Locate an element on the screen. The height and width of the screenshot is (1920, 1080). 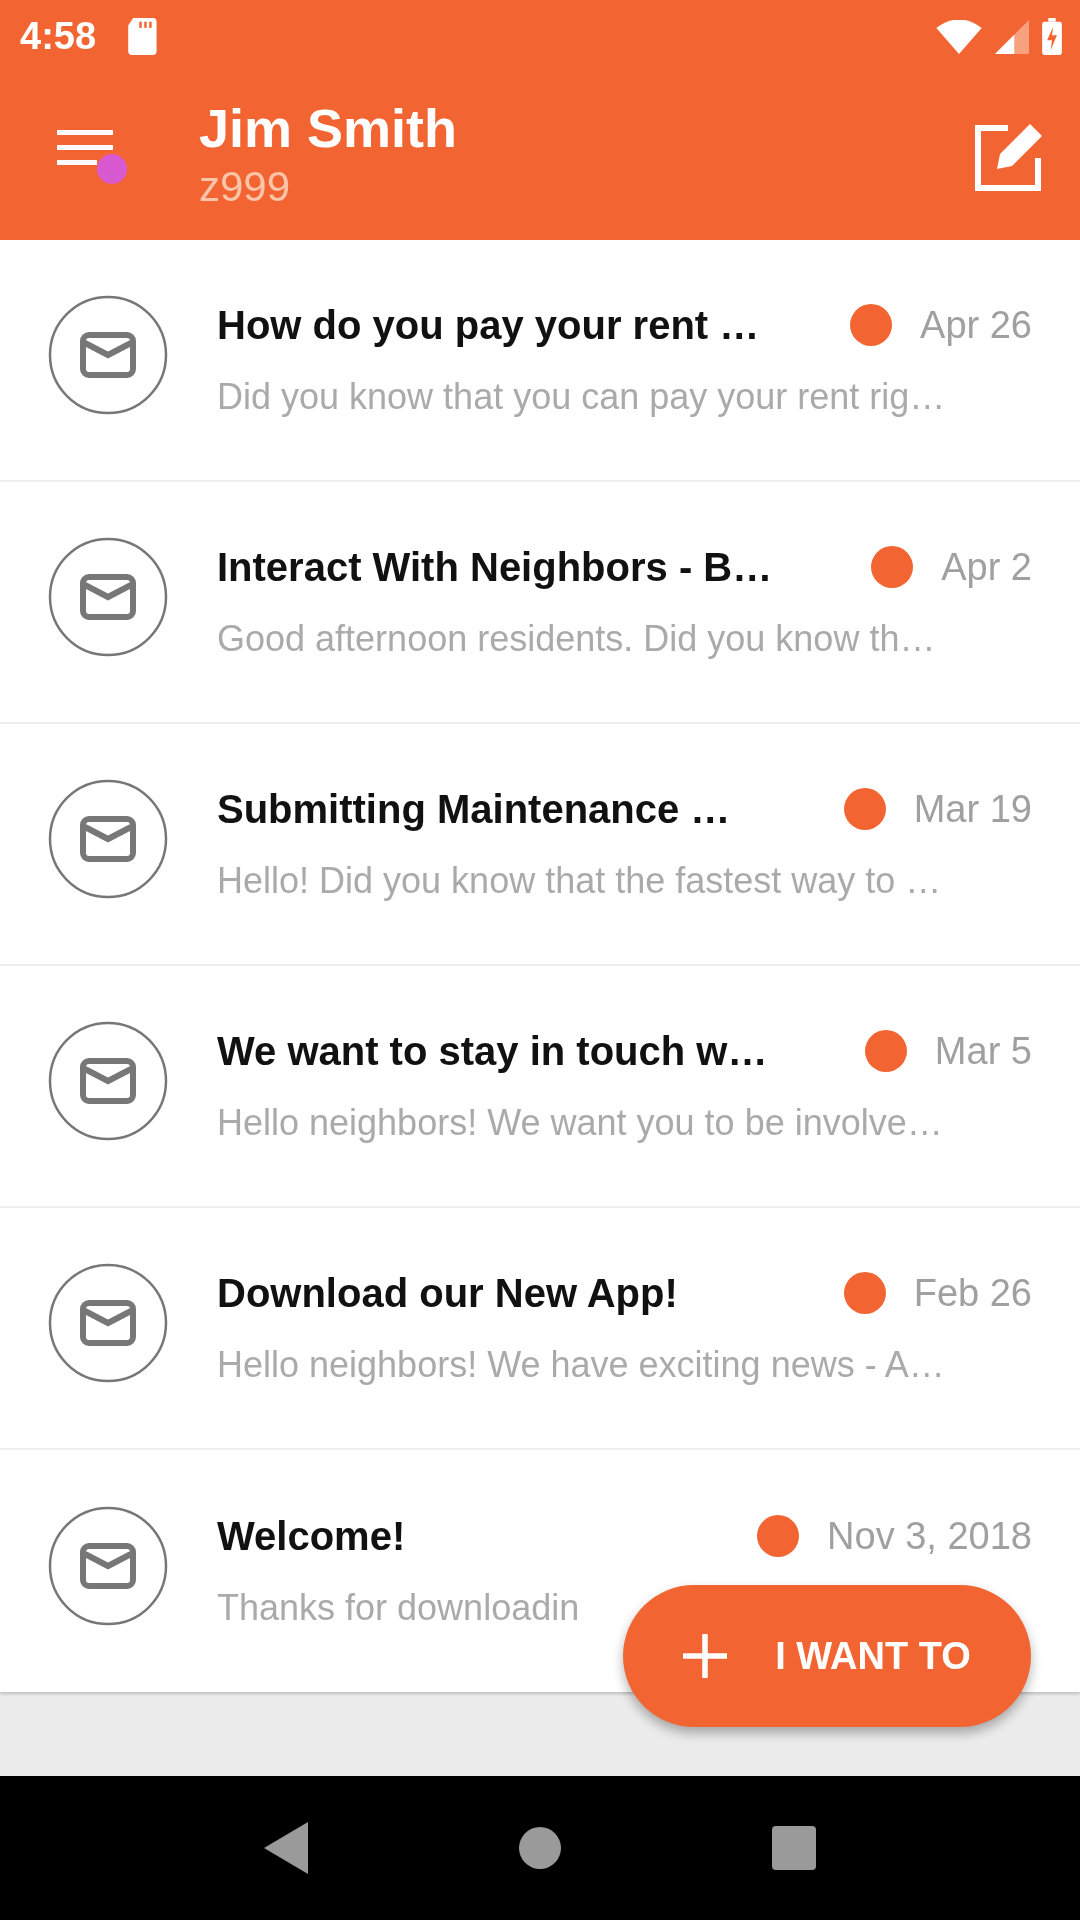
message-date: Mar 19 is located at coordinates (972, 809).